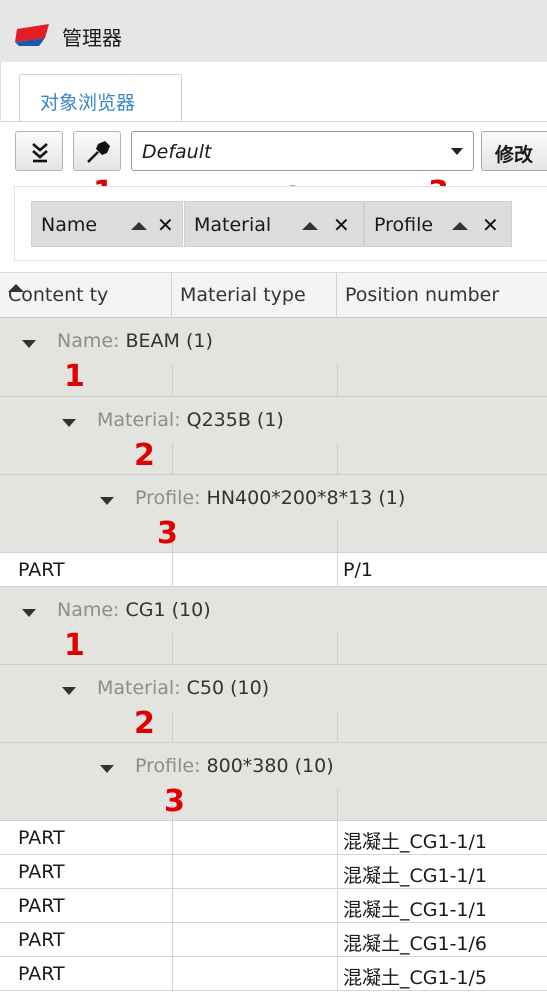  What do you see at coordinates (243, 295) in the screenshot?
I see `column-label: Material type` at bounding box center [243, 295].